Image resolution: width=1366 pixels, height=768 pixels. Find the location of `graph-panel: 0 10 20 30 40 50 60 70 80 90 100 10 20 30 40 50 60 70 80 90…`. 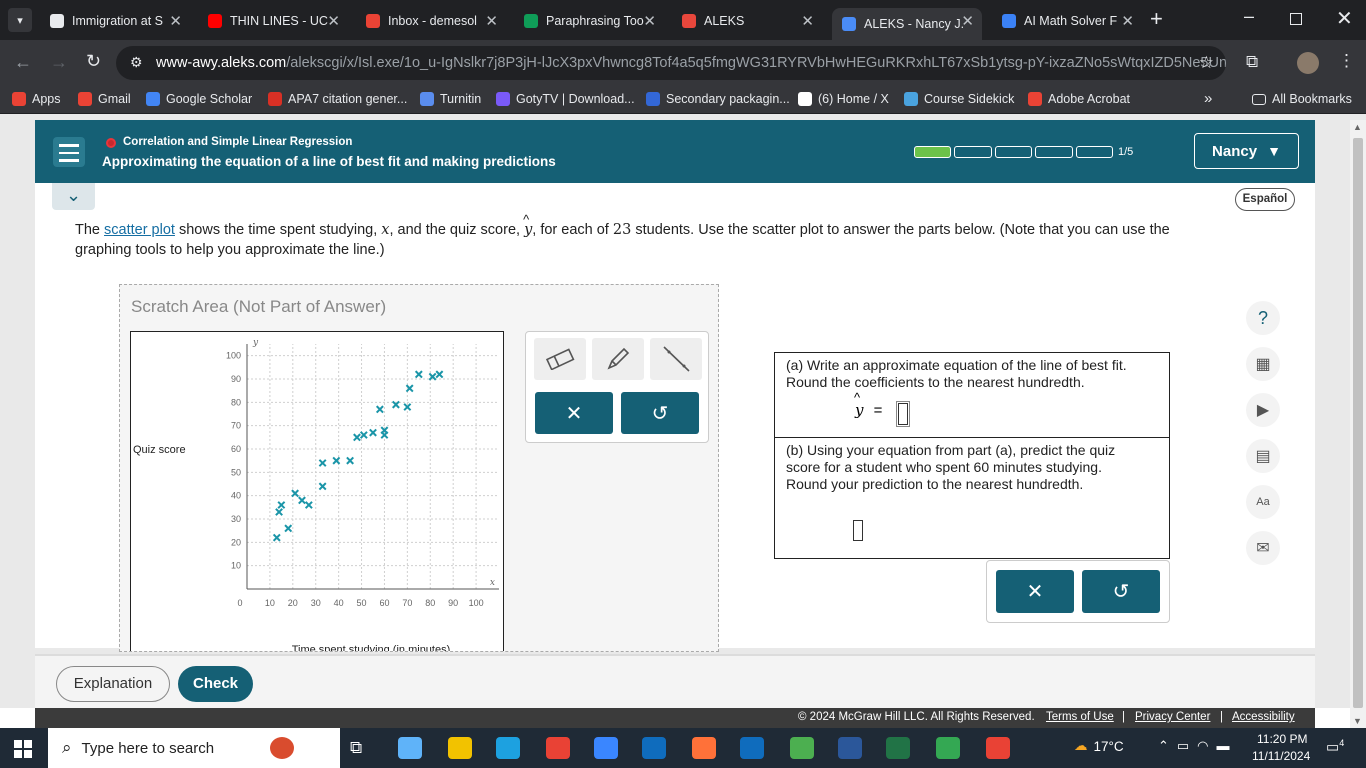

graph-panel: 0 10 20 30 40 50 60 70 80 90 100 10 20 30 40 50 60 70 80 90… is located at coordinates (317, 491).